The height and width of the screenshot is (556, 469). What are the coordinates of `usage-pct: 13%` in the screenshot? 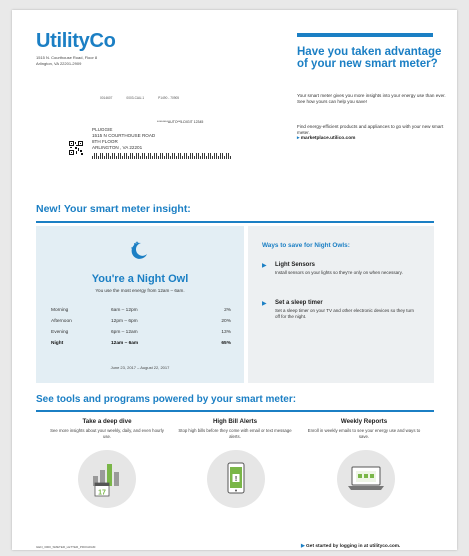 It's located at (226, 332).